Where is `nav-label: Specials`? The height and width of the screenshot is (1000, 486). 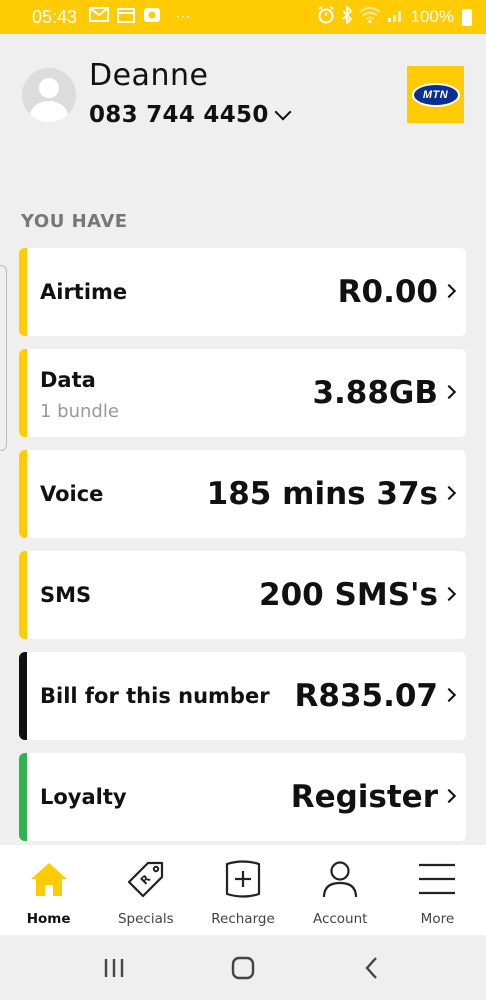
nav-label: Specials is located at coordinates (145, 919).